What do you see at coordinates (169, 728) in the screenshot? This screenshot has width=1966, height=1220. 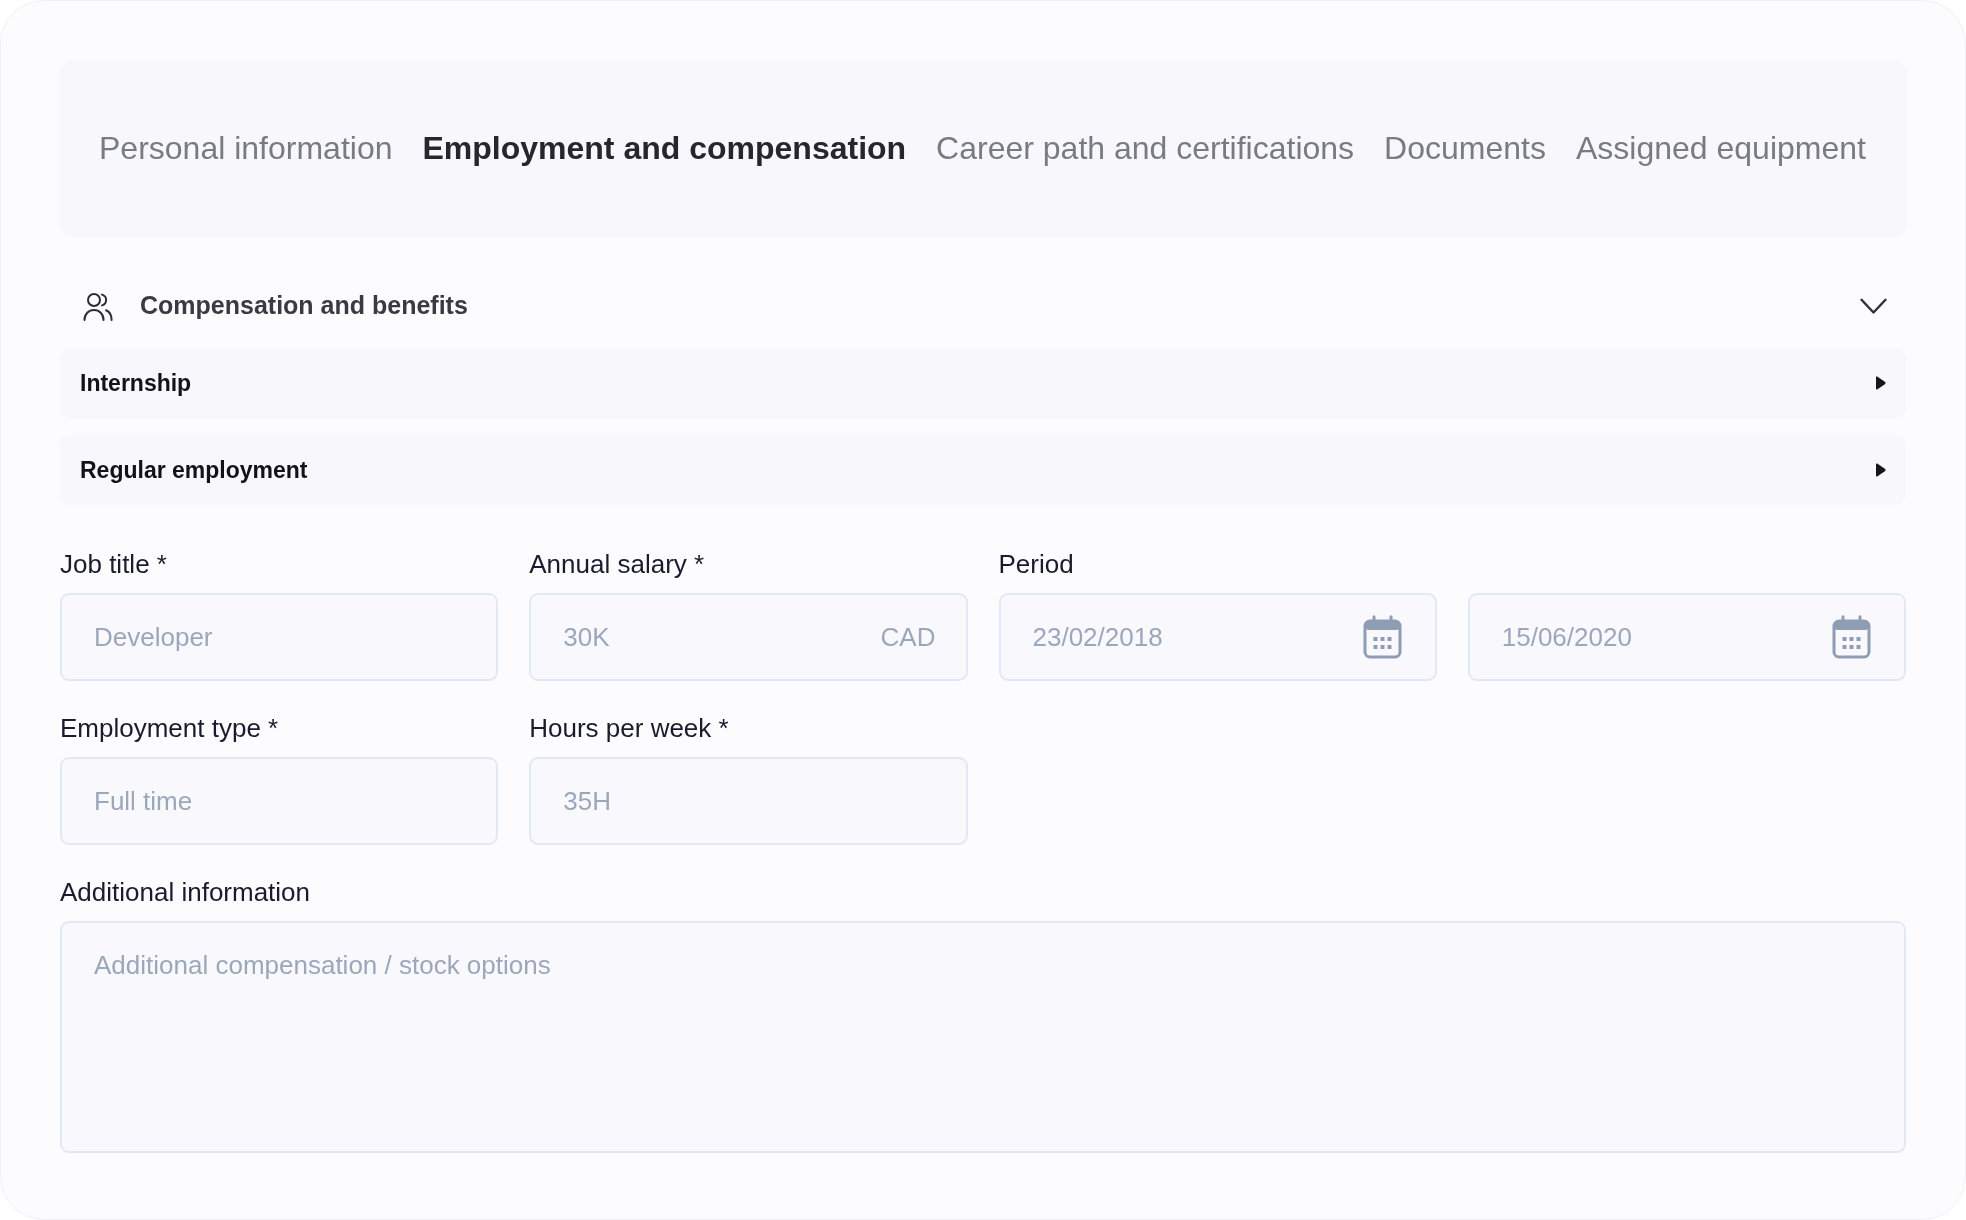 I see `field-label: Employment type *` at bounding box center [169, 728].